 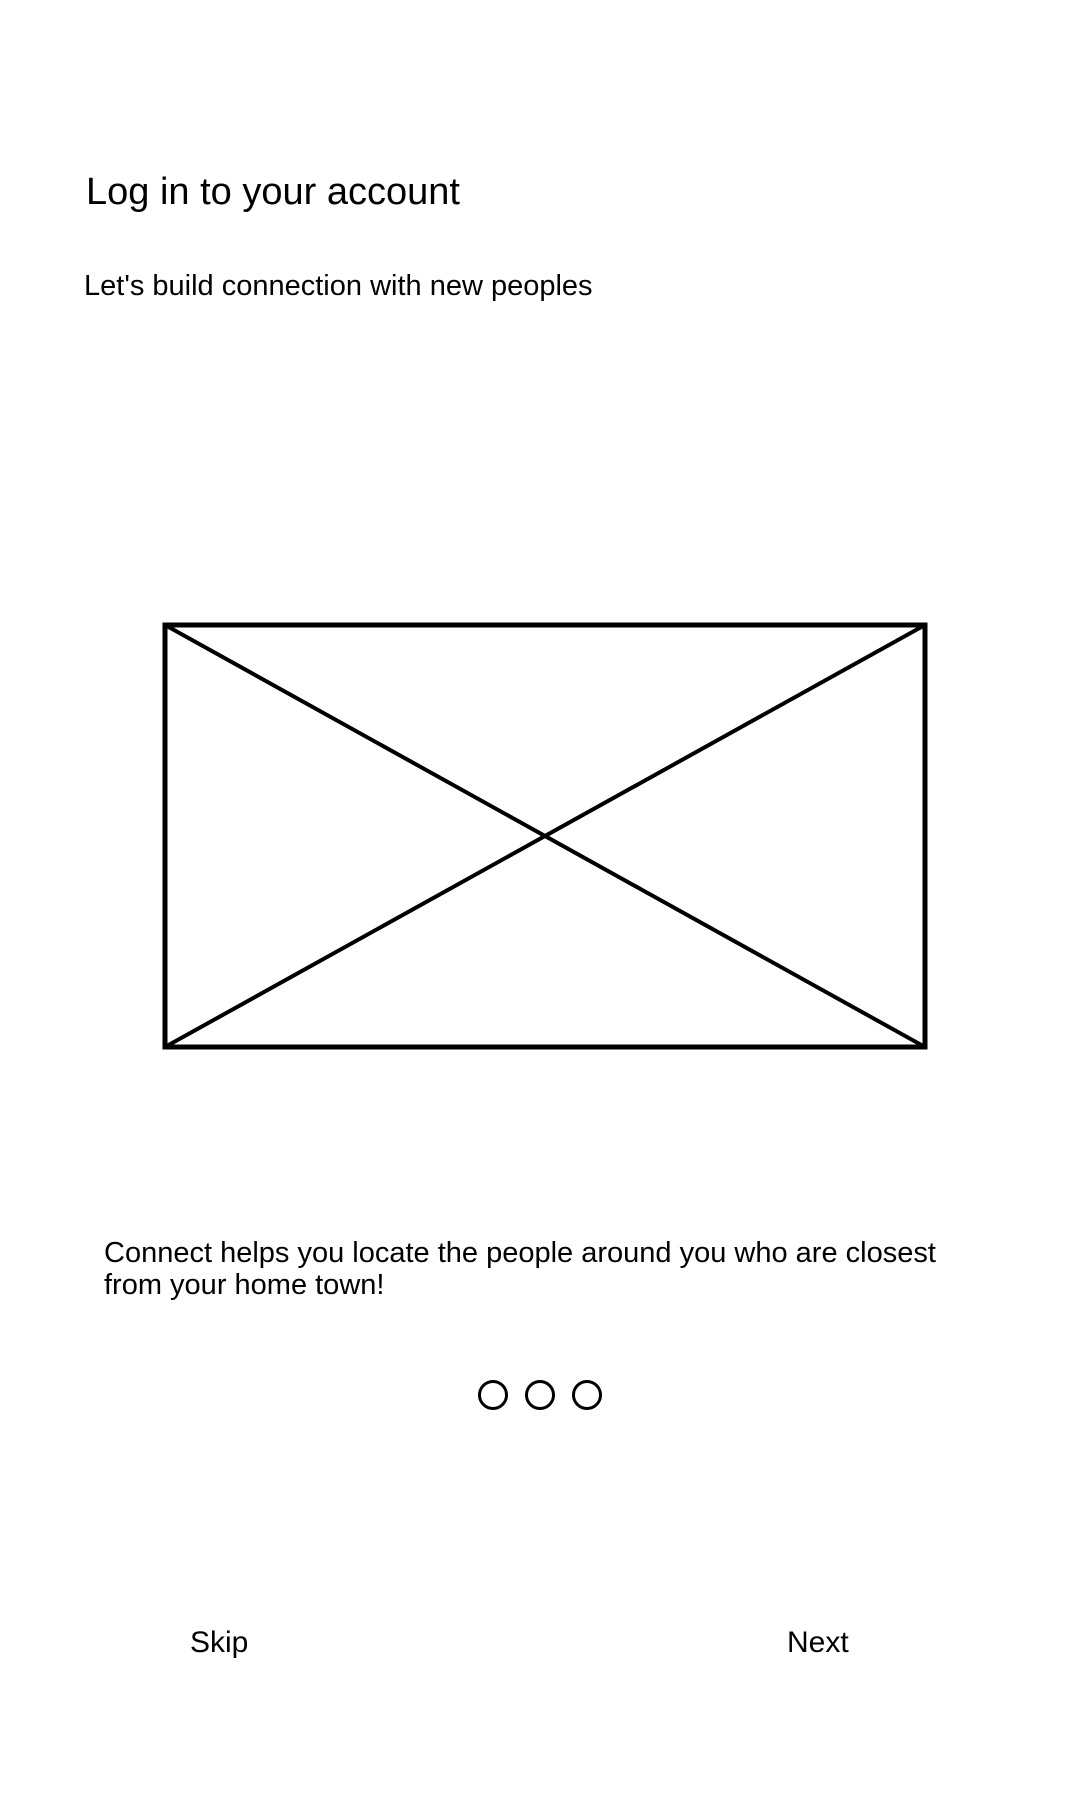 What do you see at coordinates (219, 1643) in the screenshot?
I see `skip-button: Skip` at bounding box center [219, 1643].